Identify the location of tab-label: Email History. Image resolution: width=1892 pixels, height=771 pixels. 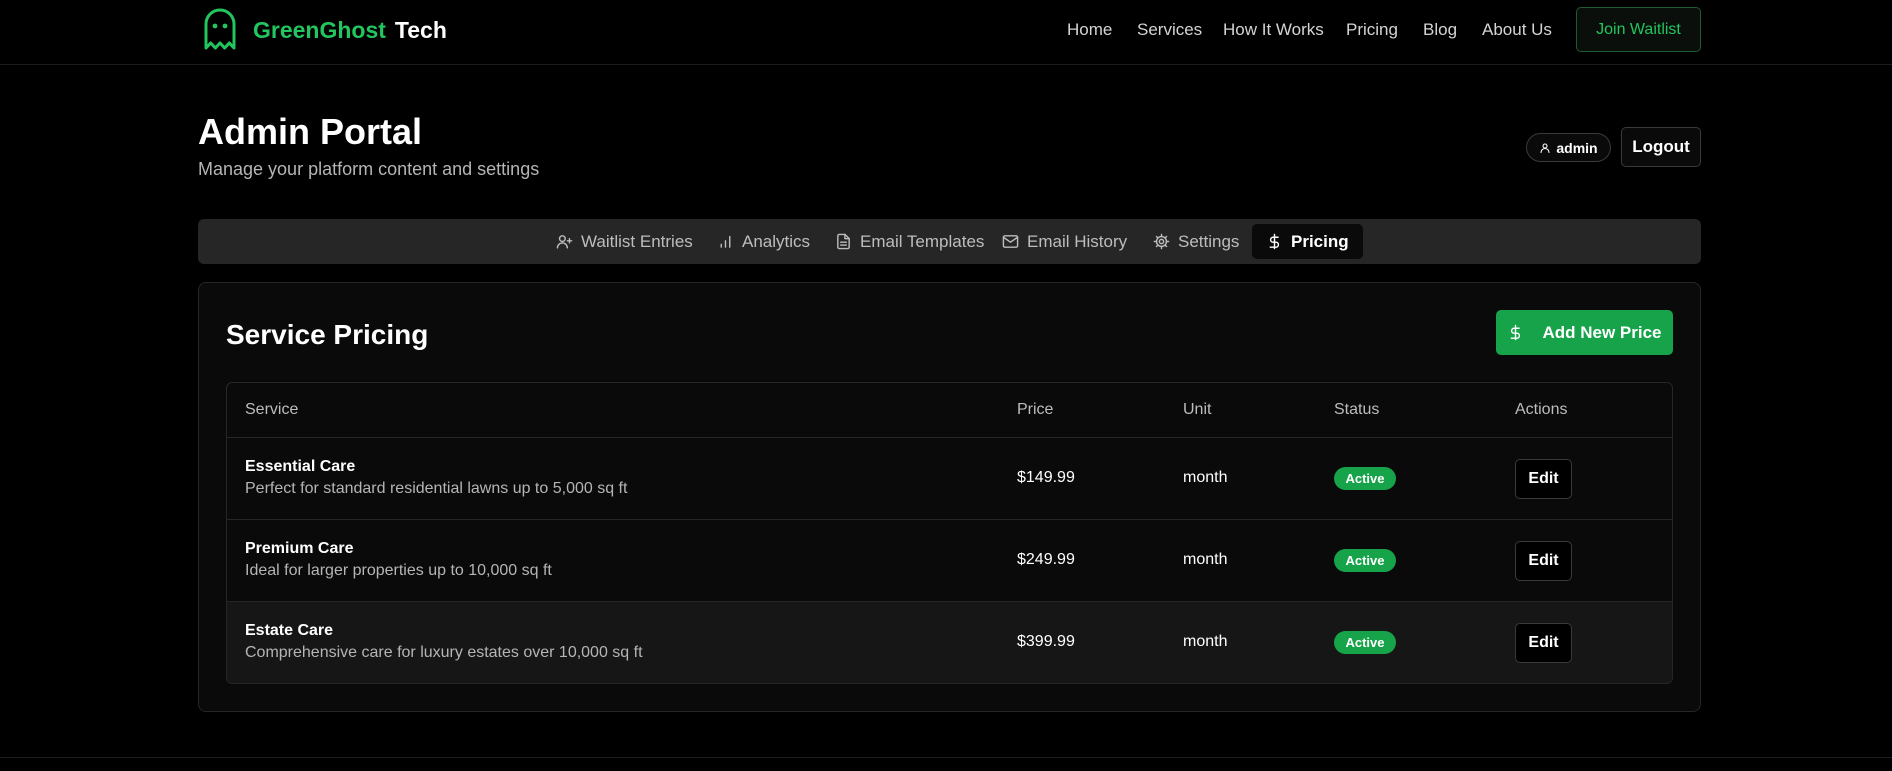
(1077, 241).